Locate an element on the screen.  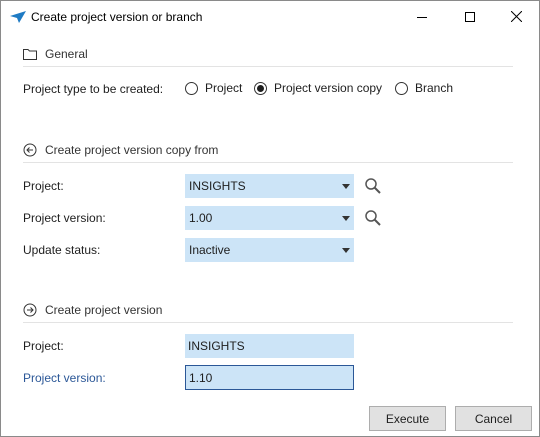
minimize-icon is located at coordinates (422, 17).